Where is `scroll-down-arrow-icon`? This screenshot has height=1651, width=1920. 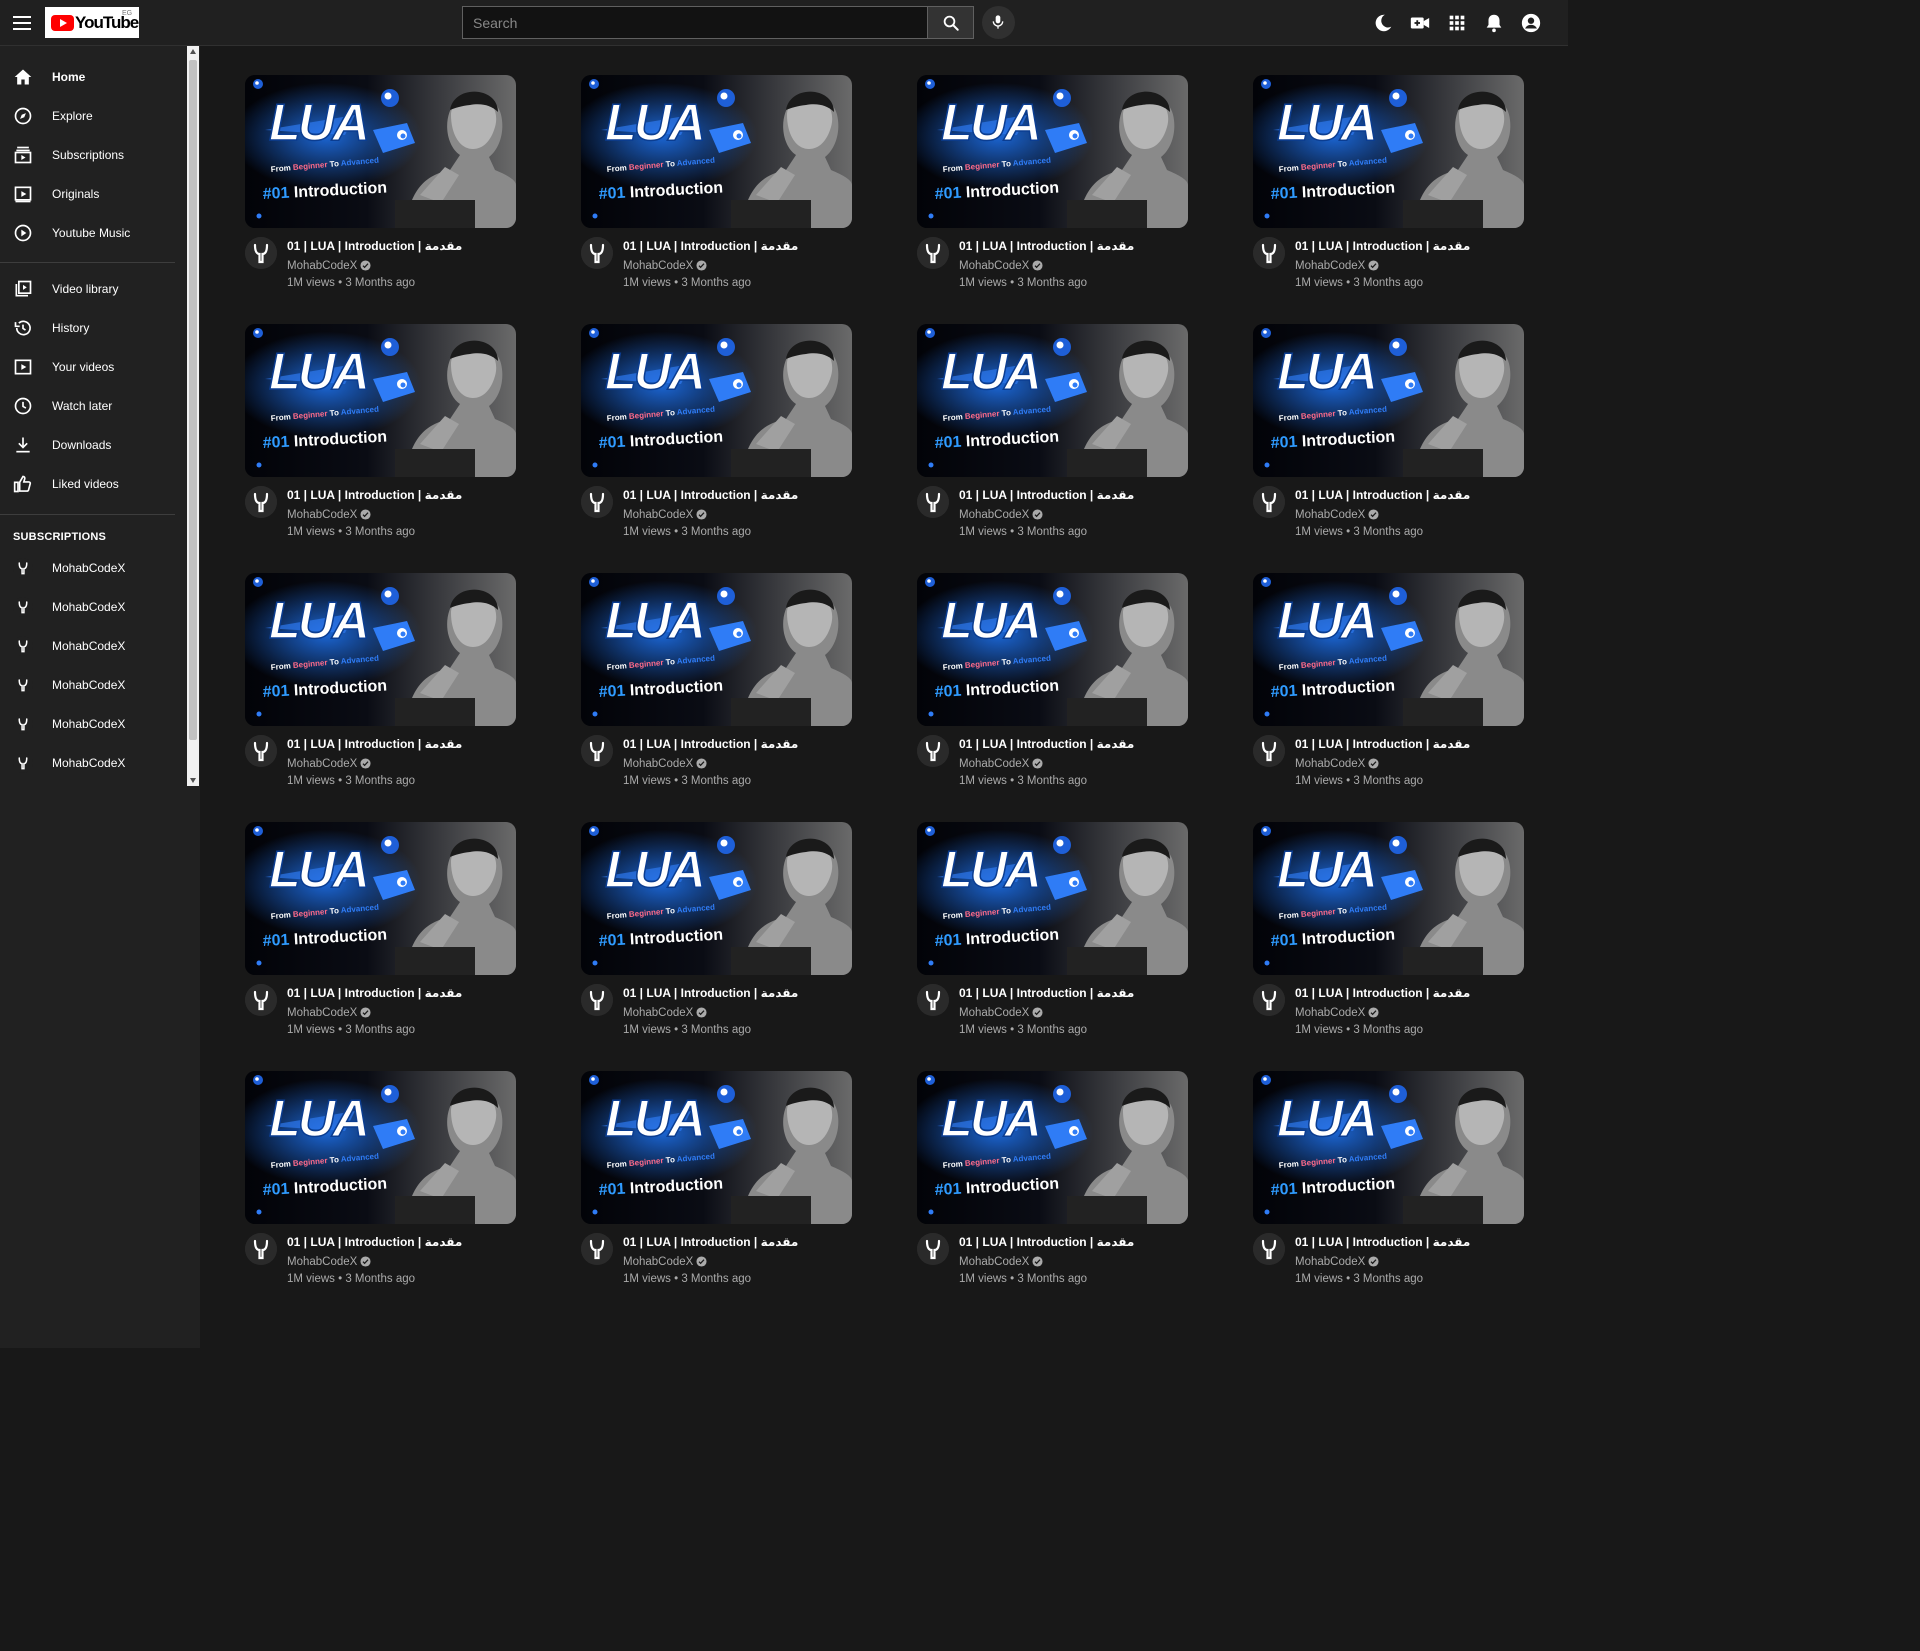 scroll-down-arrow-icon is located at coordinates (193, 780).